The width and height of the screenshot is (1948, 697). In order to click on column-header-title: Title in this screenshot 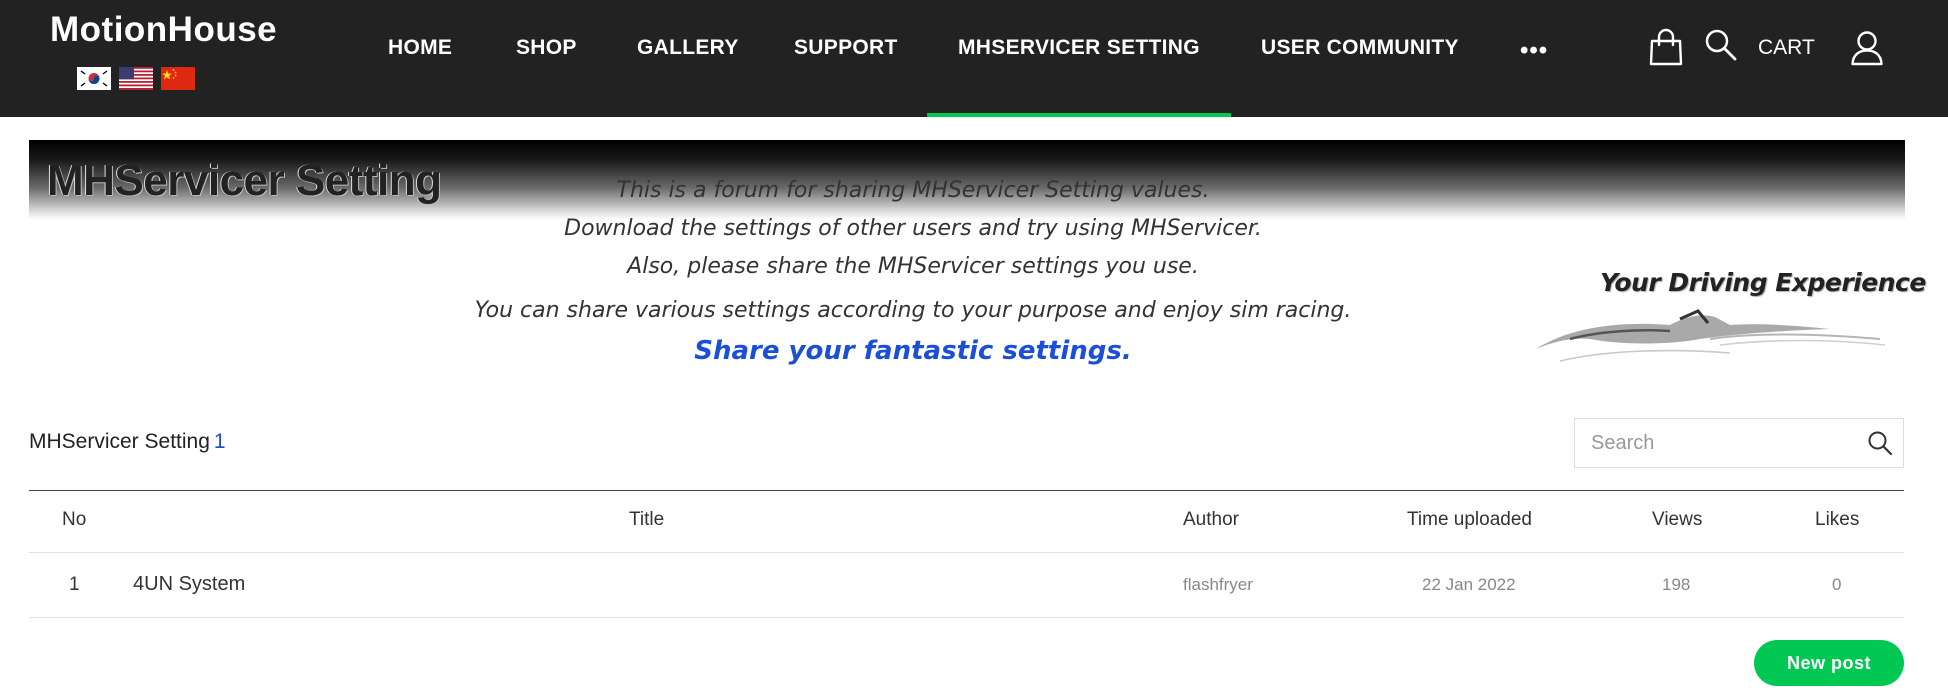, I will do `click(647, 519)`.